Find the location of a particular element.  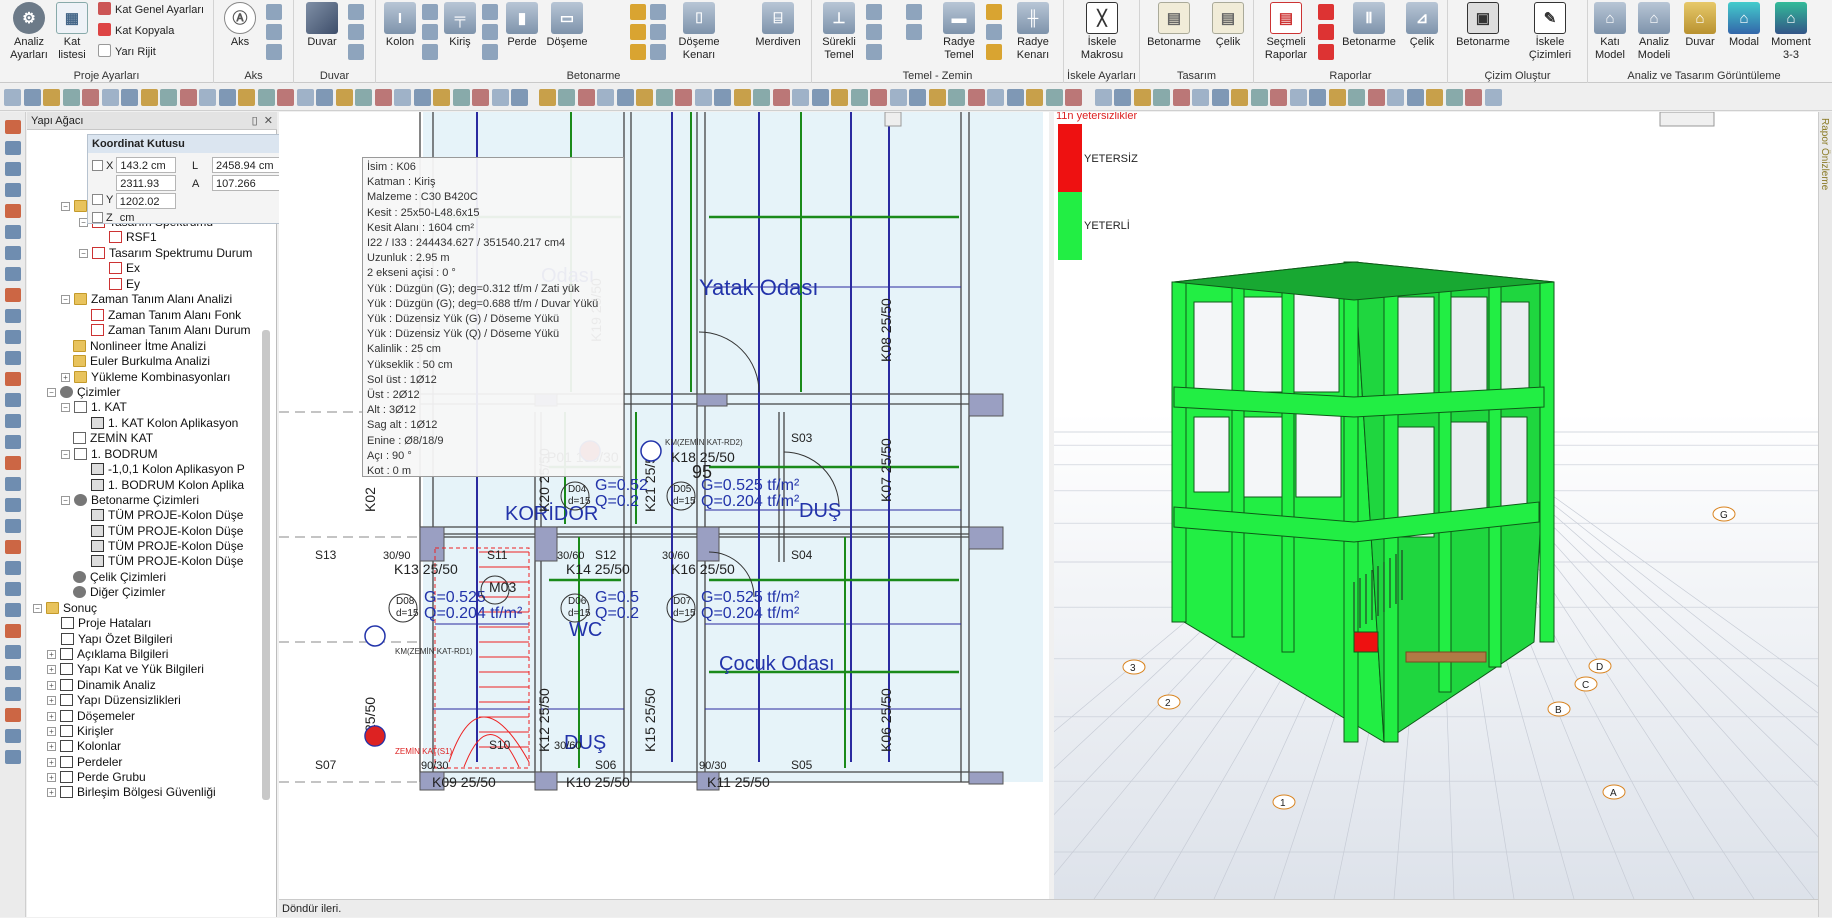

kat-genel-ayarlari-button: Kat Genel Ayarları is located at coordinates (151, 10).